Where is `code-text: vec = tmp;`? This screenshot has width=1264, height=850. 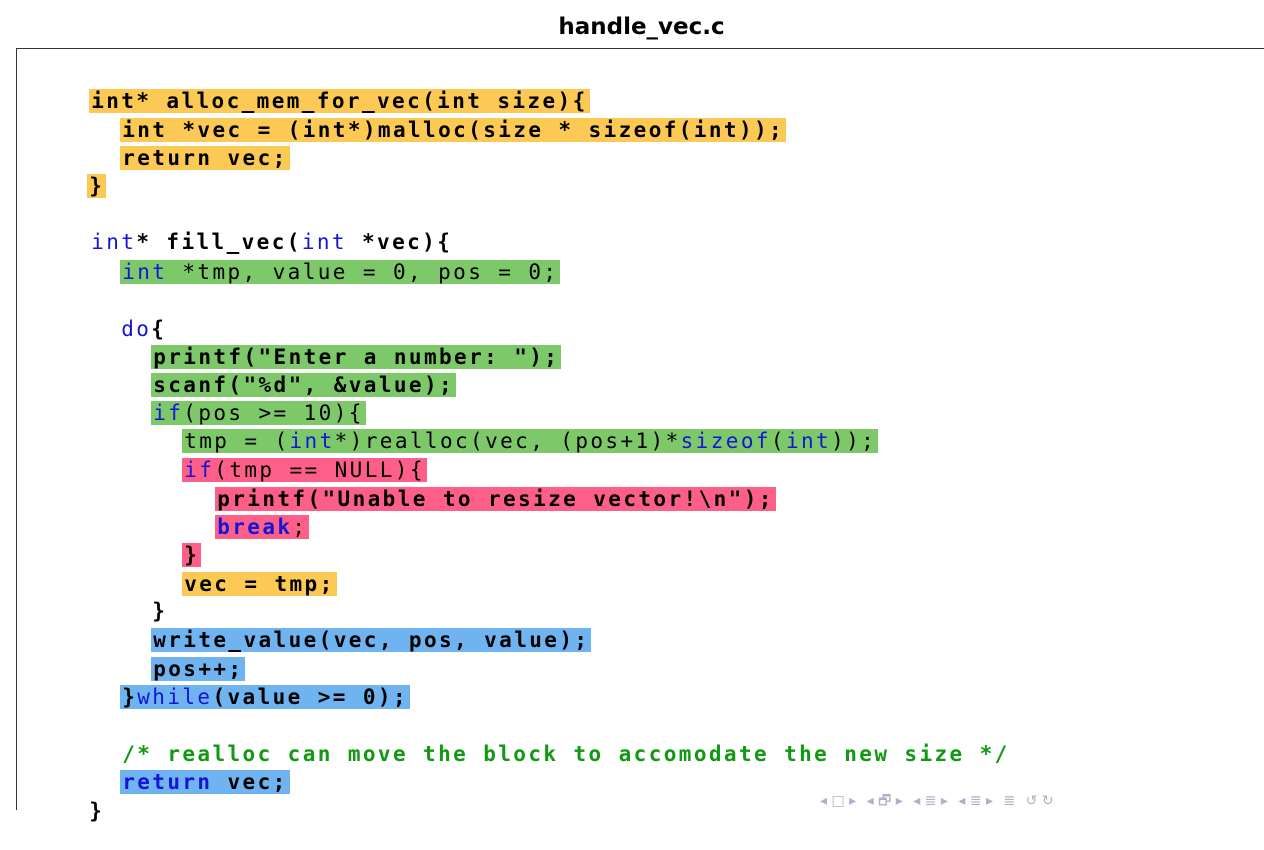
code-text: vec = tmp; is located at coordinates (259, 584).